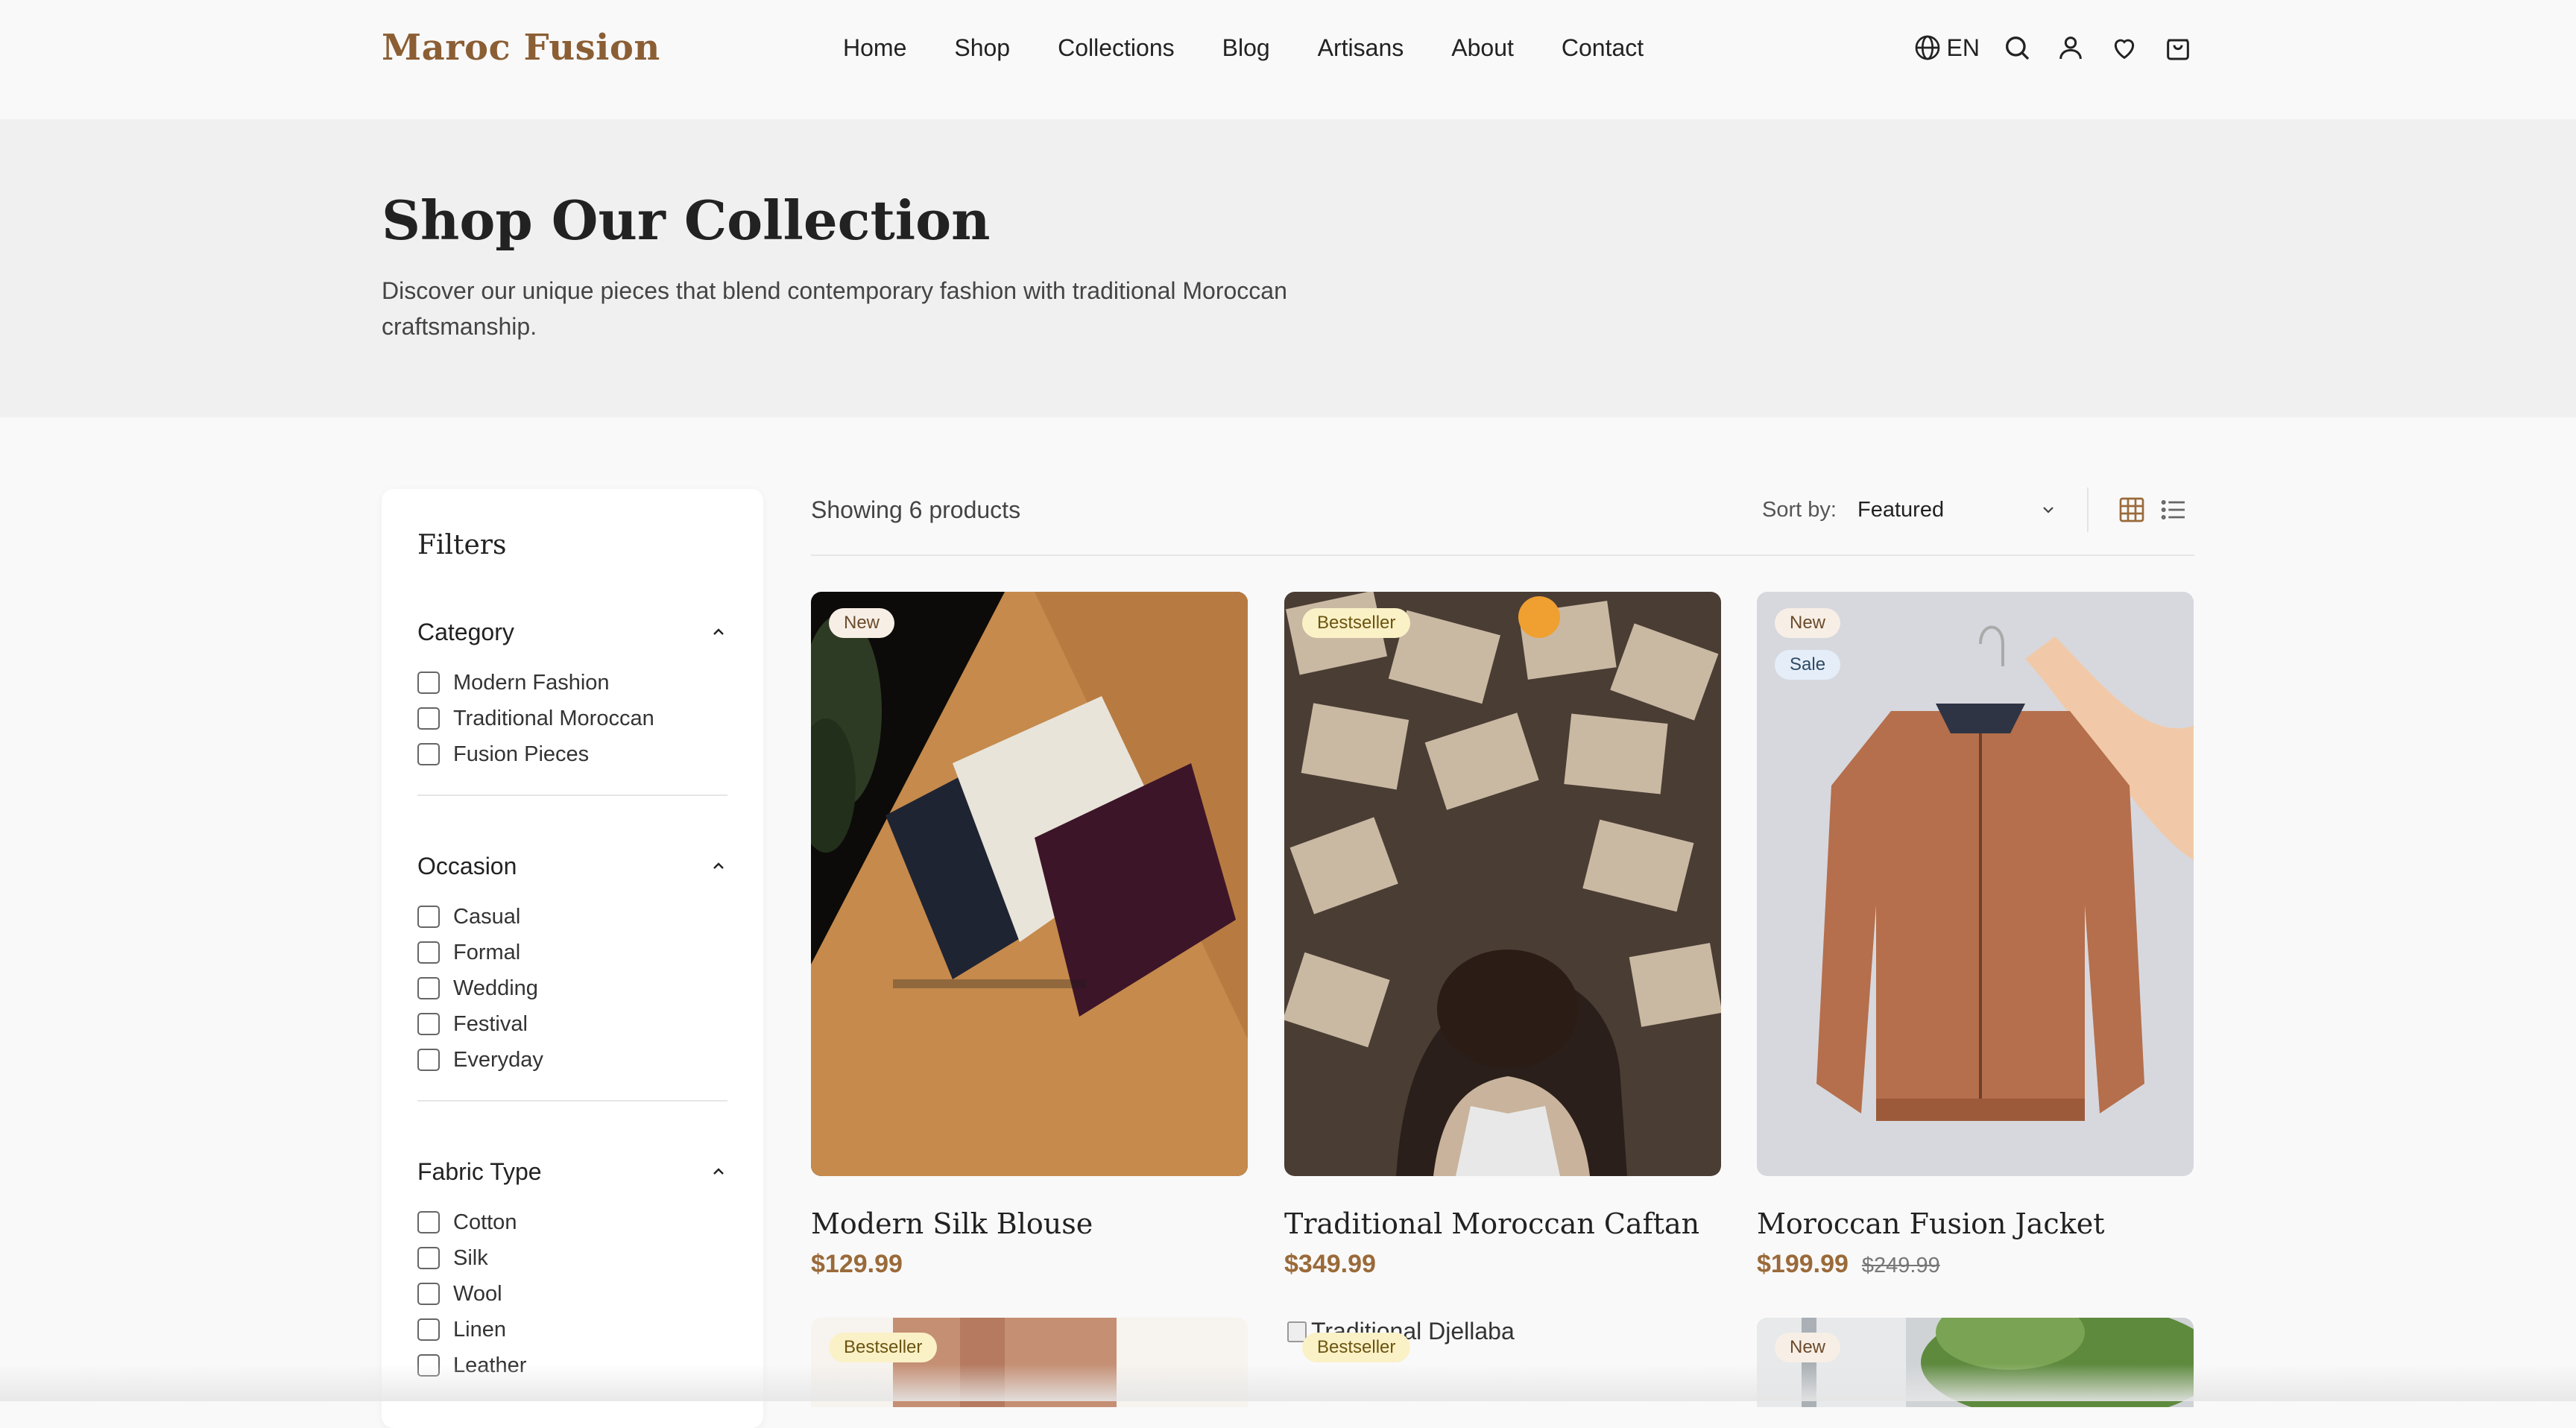 This screenshot has width=2576, height=1428. I want to click on filter-option-label: Wedding, so click(495, 988).